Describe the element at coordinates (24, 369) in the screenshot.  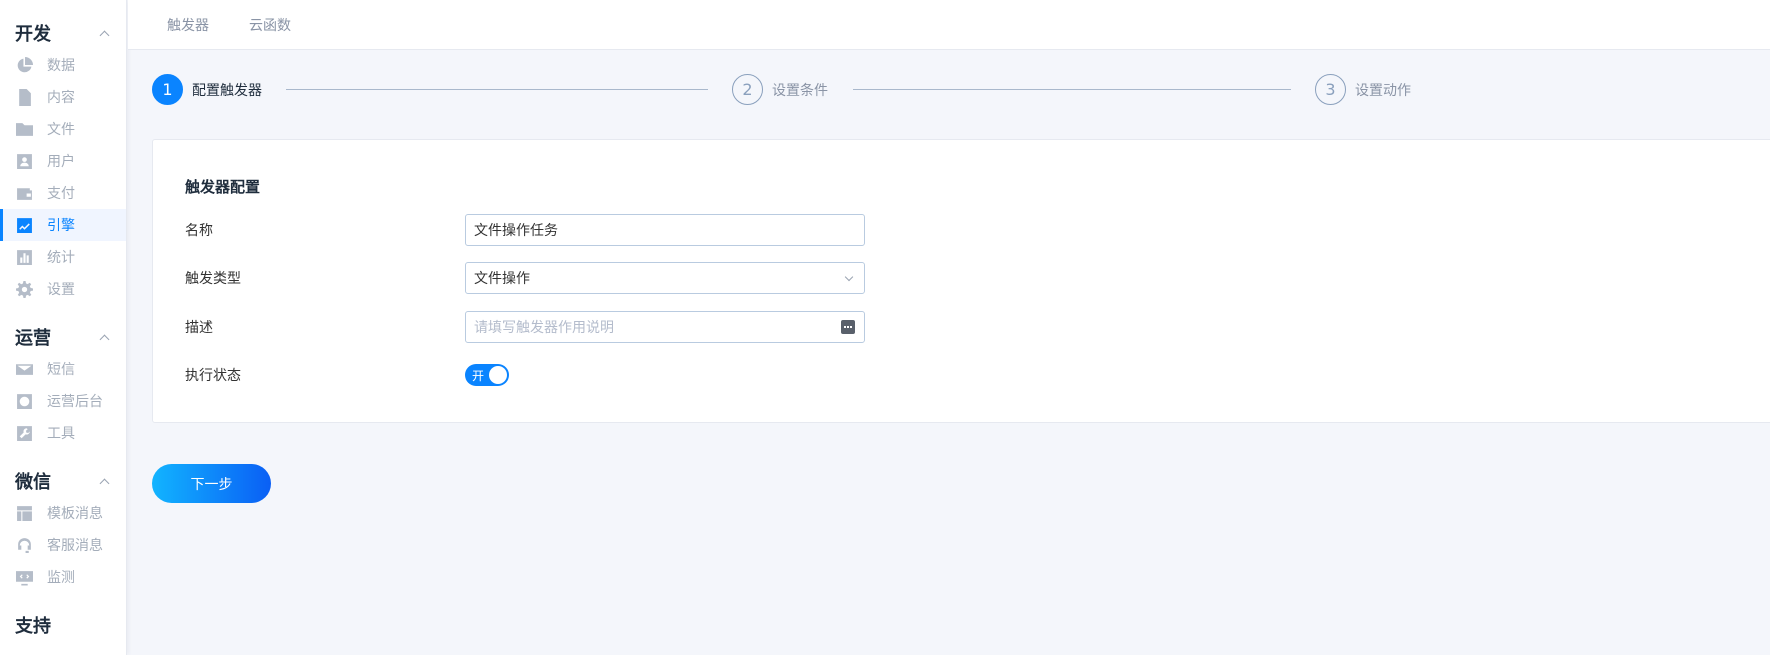
I see `mail-icon` at that location.